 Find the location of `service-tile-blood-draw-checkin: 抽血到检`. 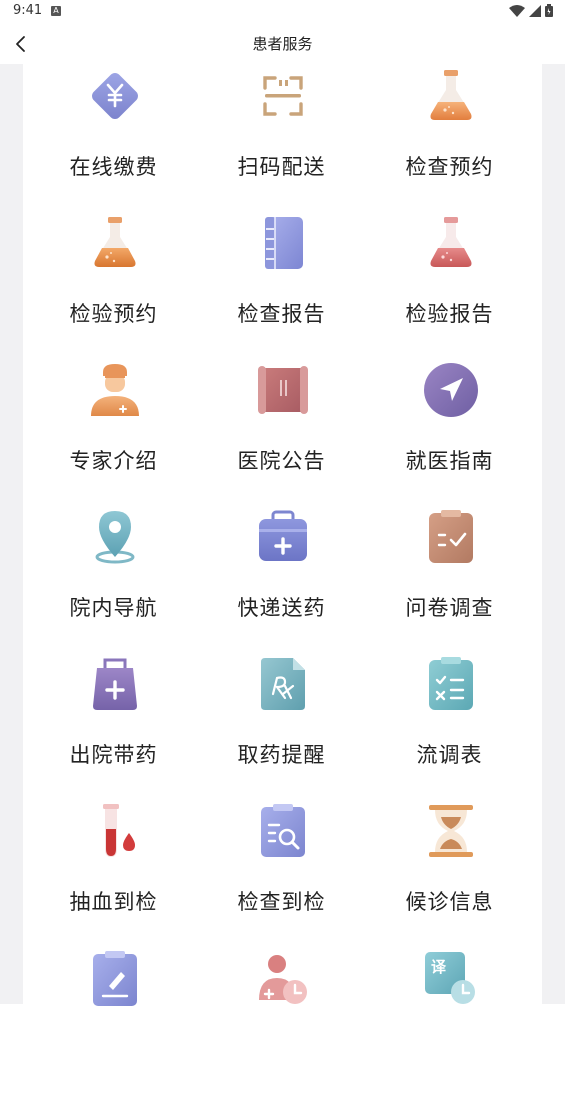

service-tile-blood-draw-checkin: 抽血到检 is located at coordinates (113, 876).